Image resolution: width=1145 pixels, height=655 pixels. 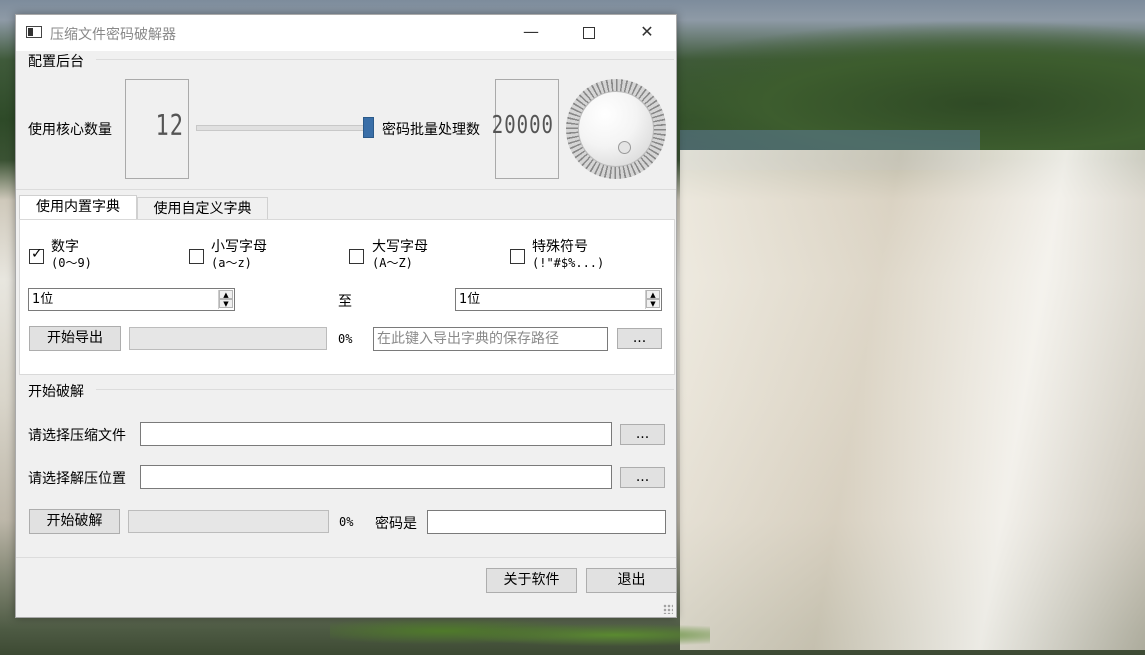 I want to click on section-divider, so click(x=346, y=189).